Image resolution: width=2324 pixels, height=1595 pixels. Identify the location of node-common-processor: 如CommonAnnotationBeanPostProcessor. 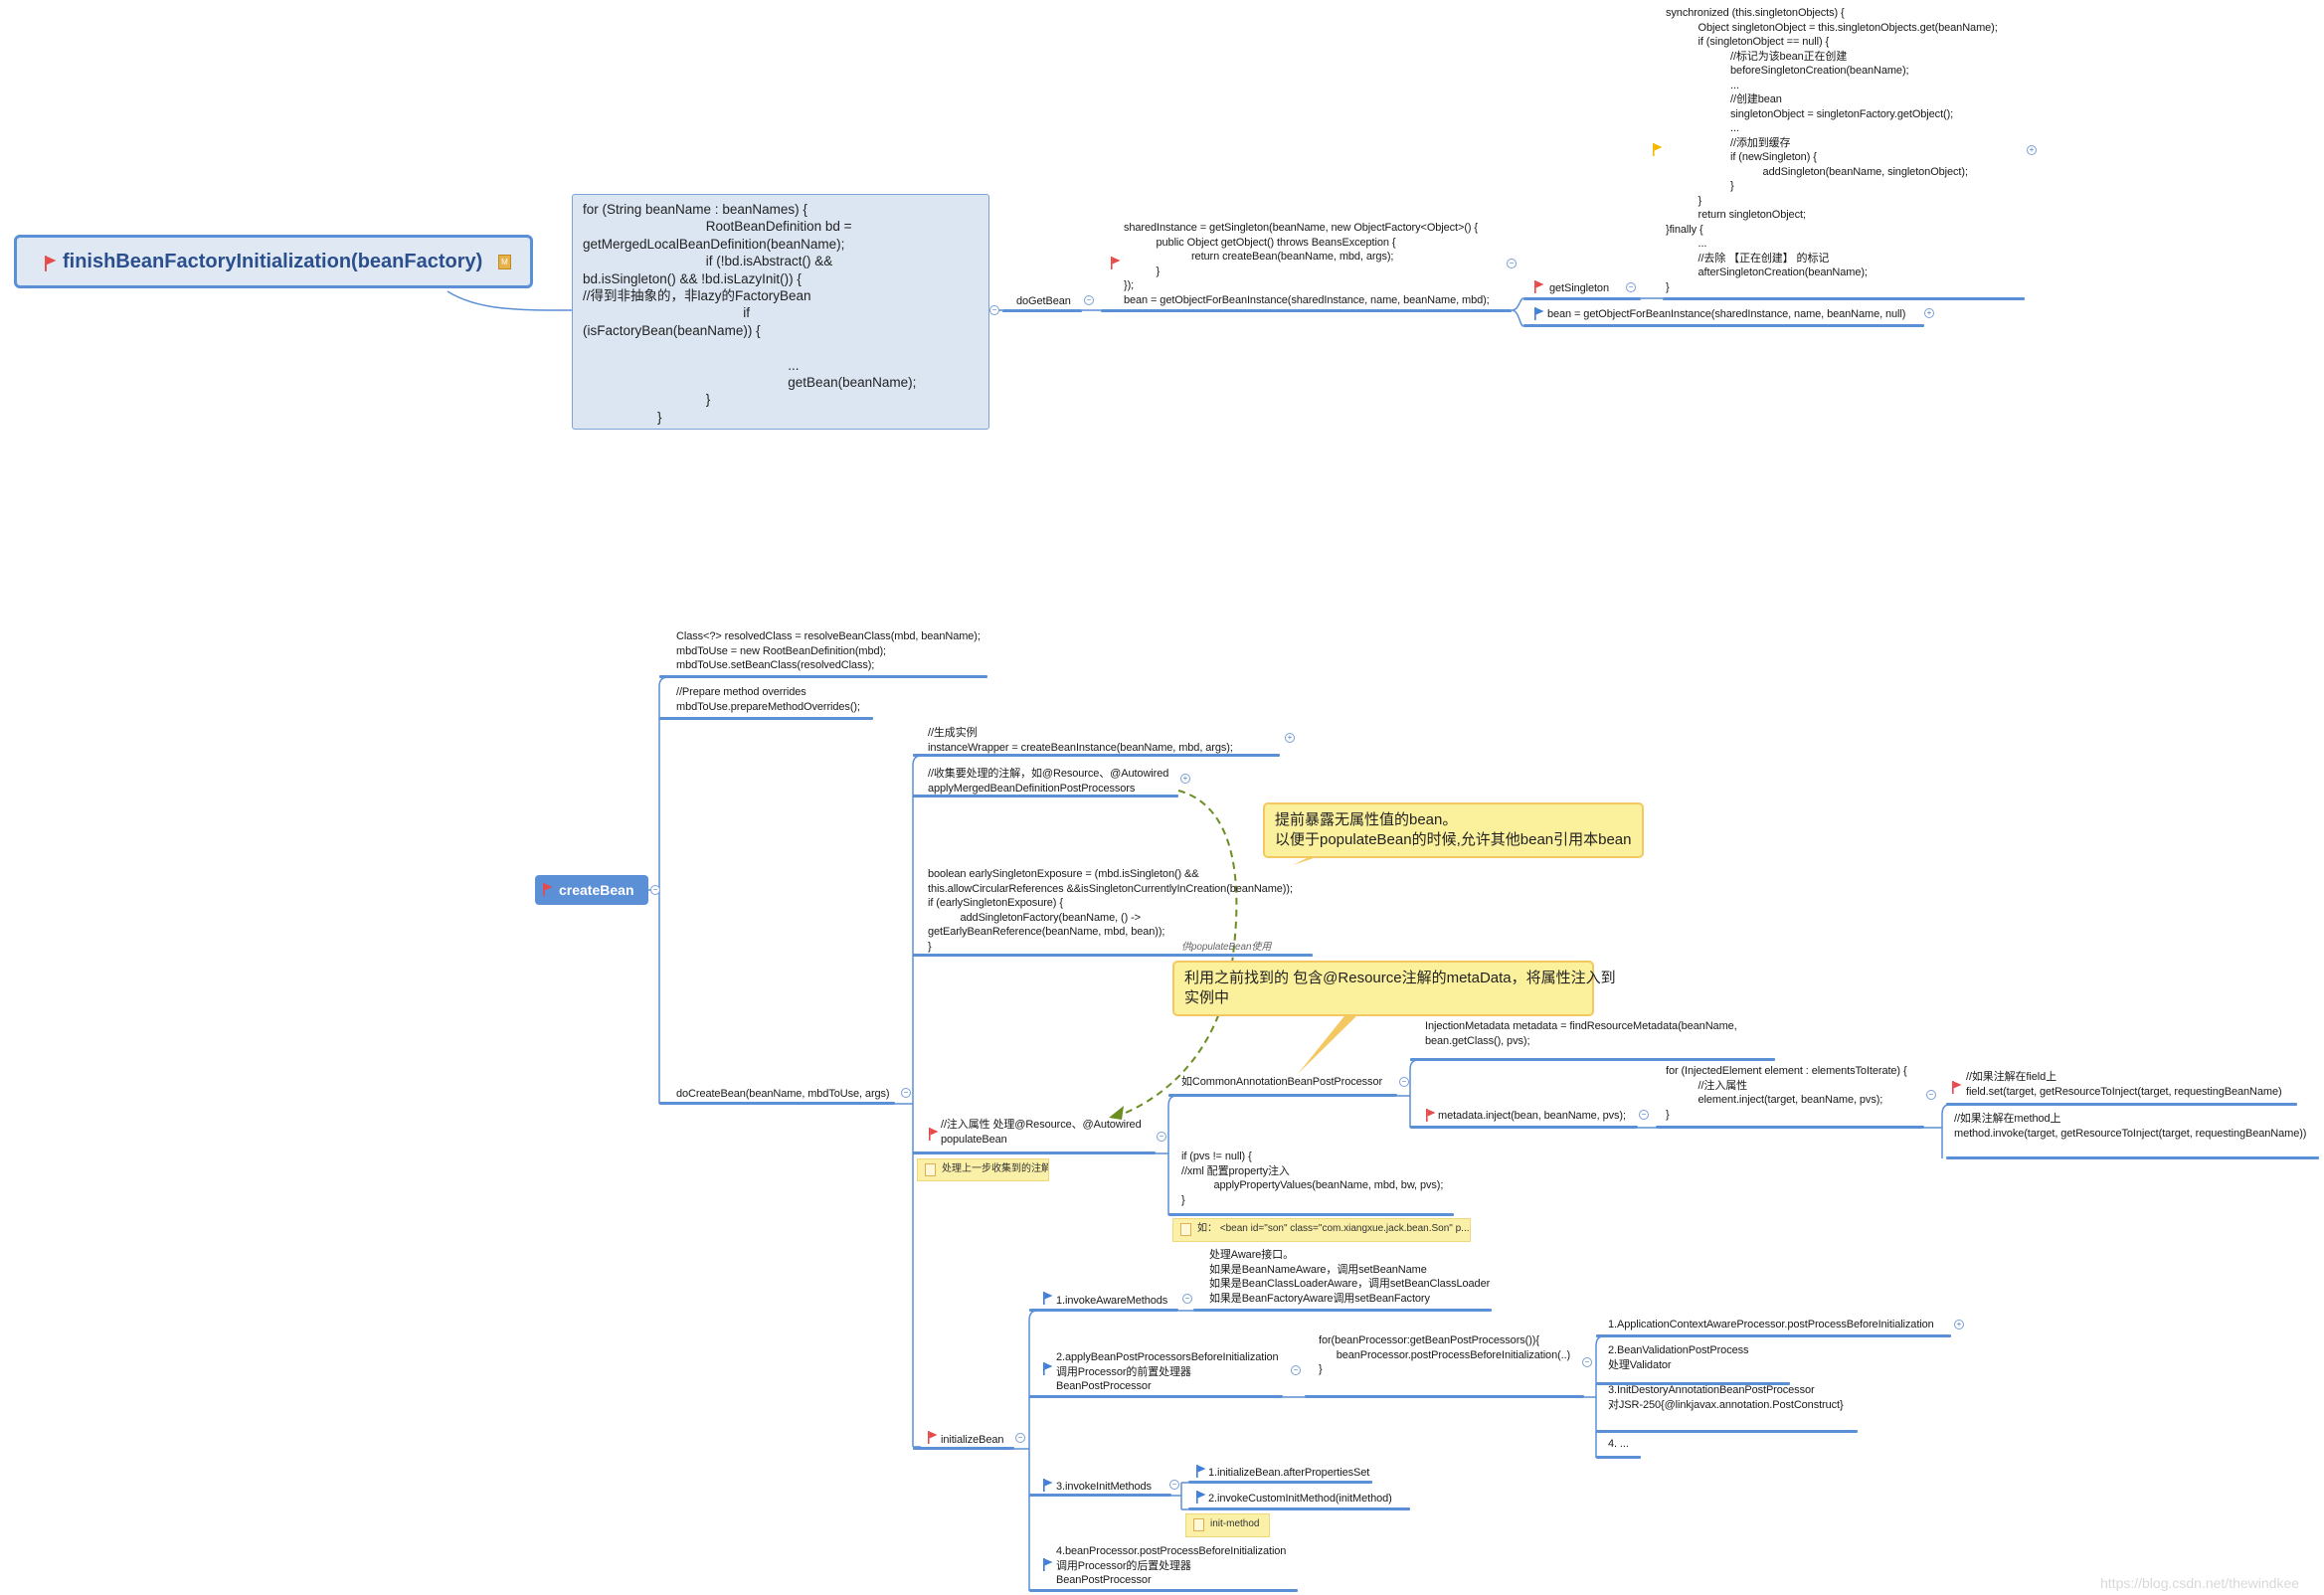
(1281, 1082).